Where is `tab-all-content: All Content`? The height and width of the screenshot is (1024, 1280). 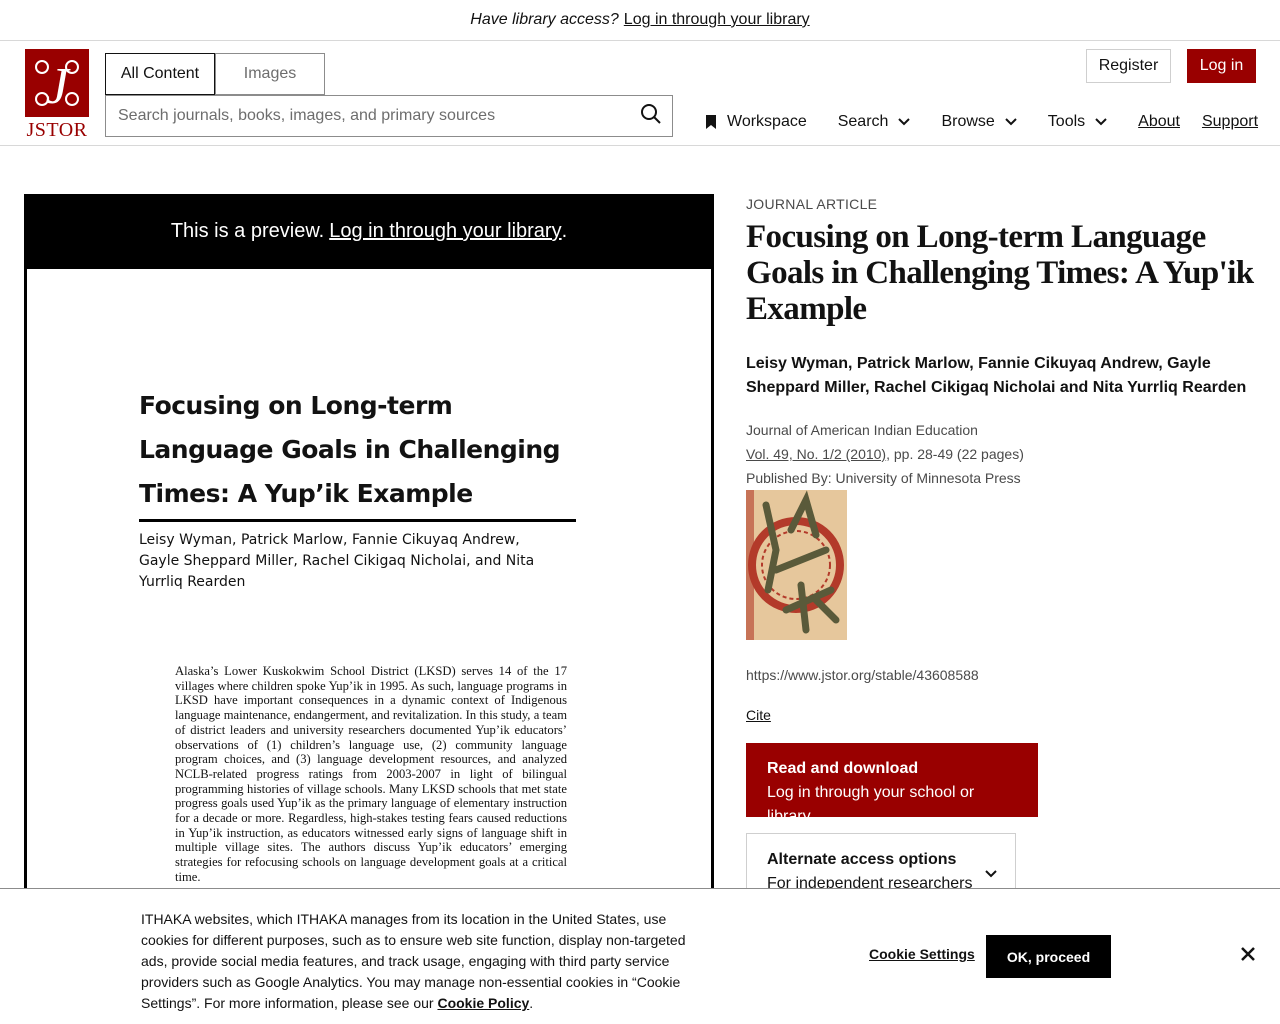
tab-all-content: All Content is located at coordinates (160, 74).